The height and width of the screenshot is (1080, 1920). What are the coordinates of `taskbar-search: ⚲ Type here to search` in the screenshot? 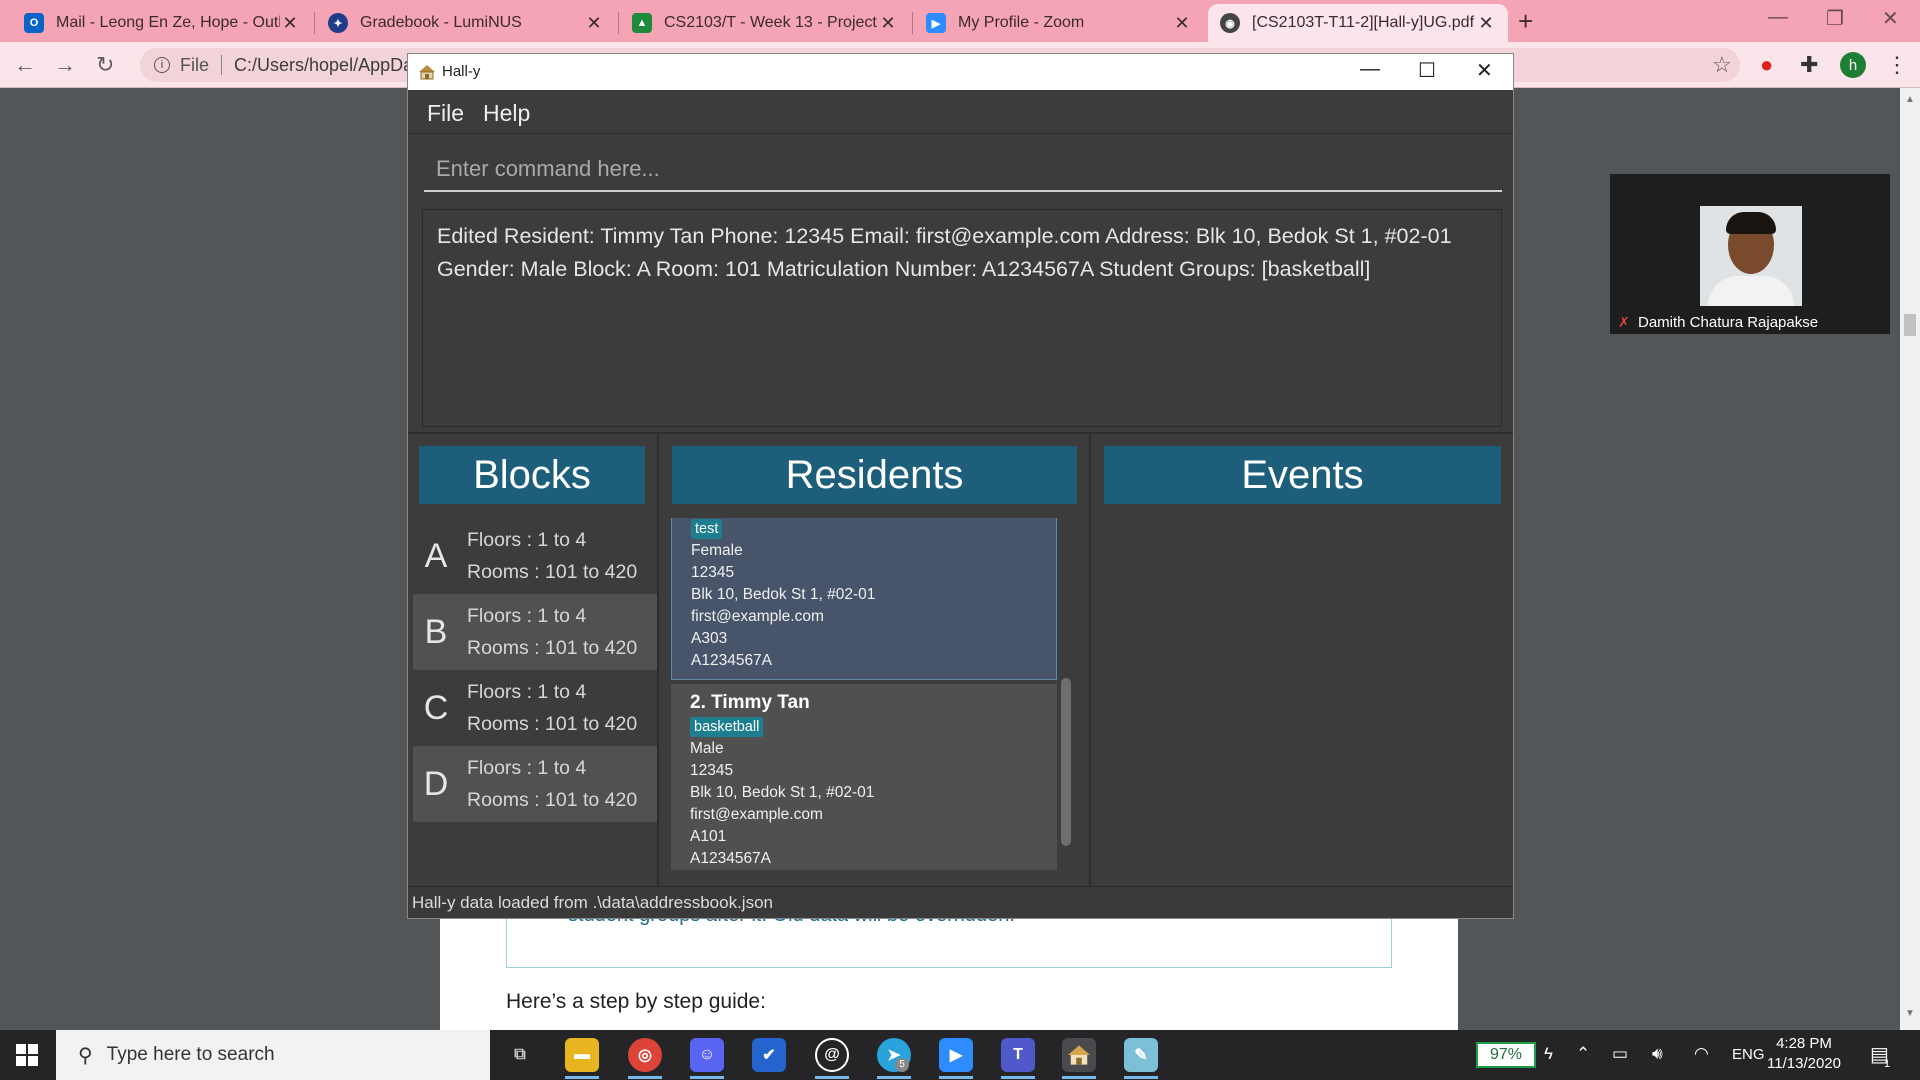 It's located at (273, 1055).